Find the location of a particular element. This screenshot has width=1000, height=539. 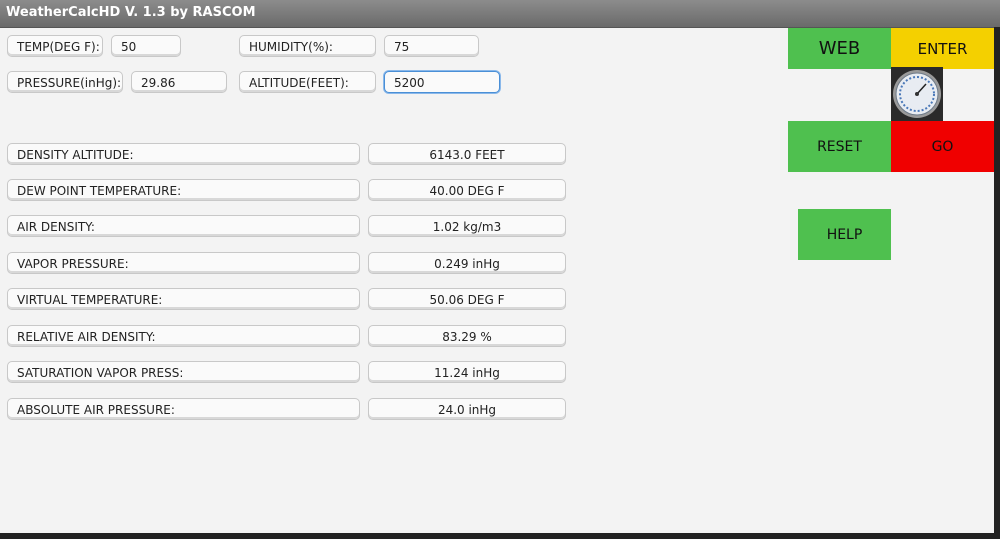

title-bar: WeatherCalcHD V. 1.3 by RASCOM is located at coordinates (500, 14).